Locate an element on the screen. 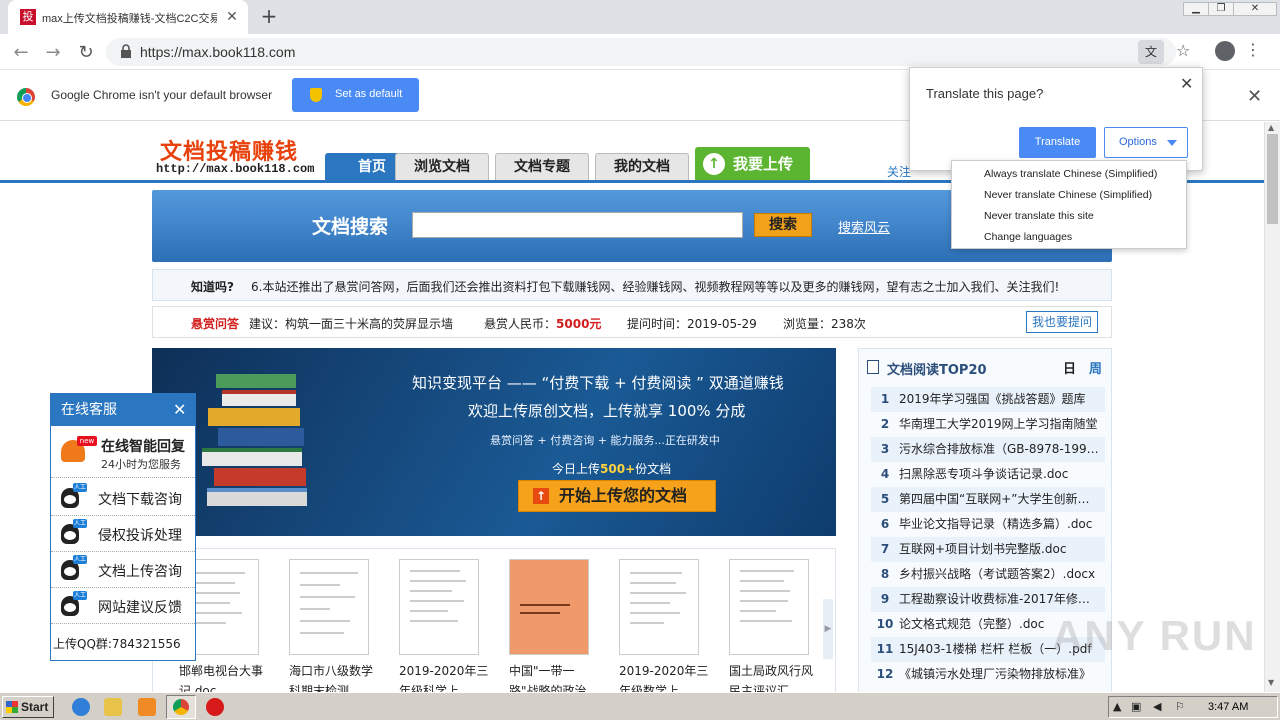 The width and height of the screenshot is (1280, 720). set-default-button: Set as default is located at coordinates (355, 95).